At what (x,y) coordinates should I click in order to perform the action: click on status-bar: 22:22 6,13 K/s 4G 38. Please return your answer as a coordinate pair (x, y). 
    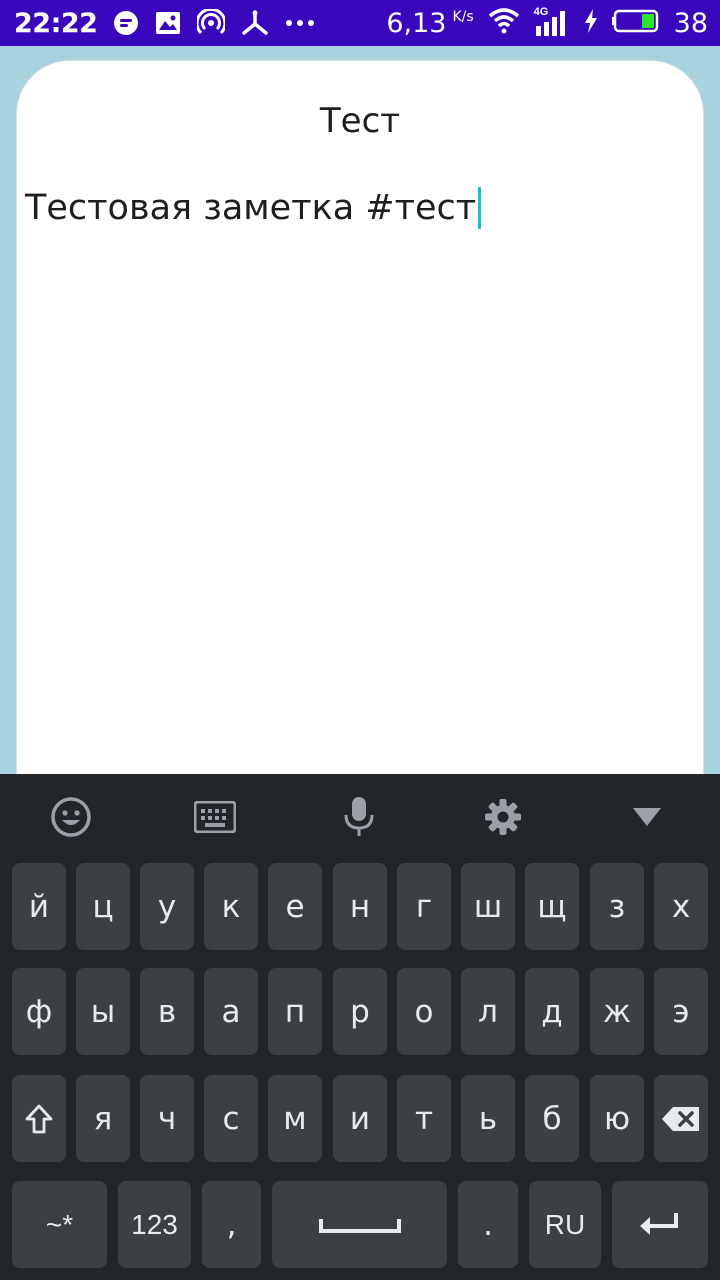
    Looking at the image, I should click on (360, 23).